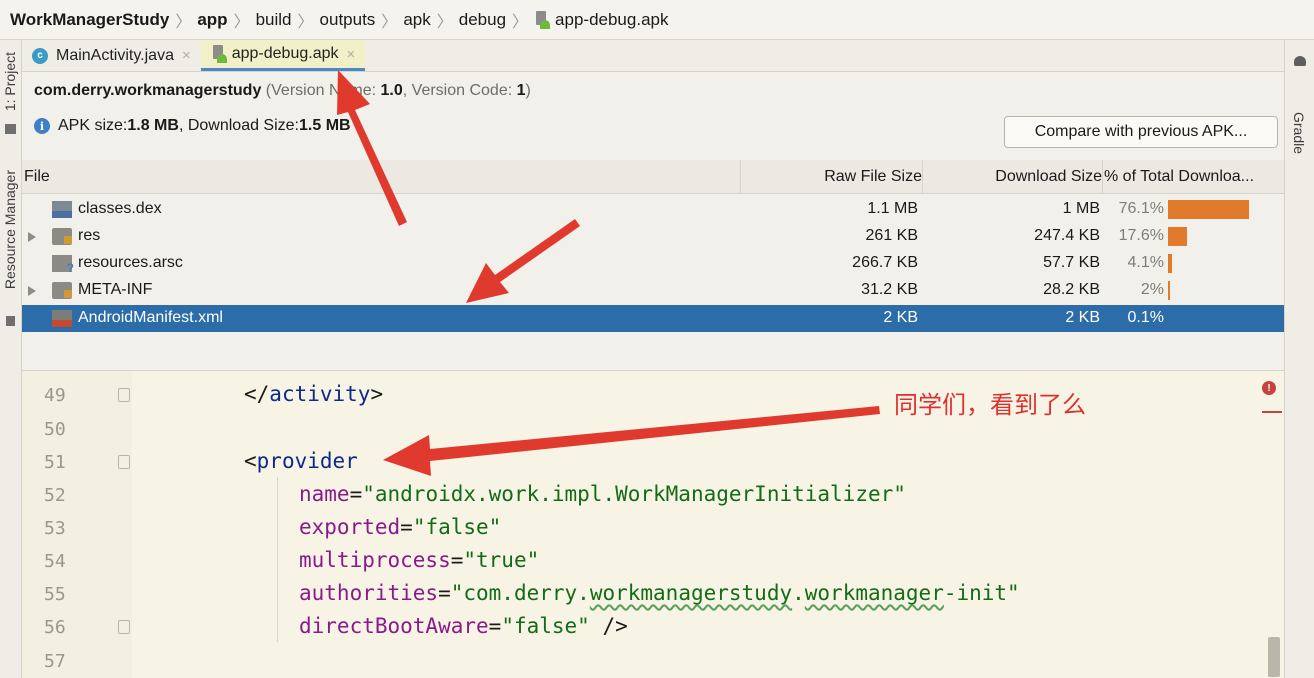 This screenshot has height=678, width=1314. Describe the element at coordinates (62, 209) in the screenshot. I see `dex-file-icon` at that location.